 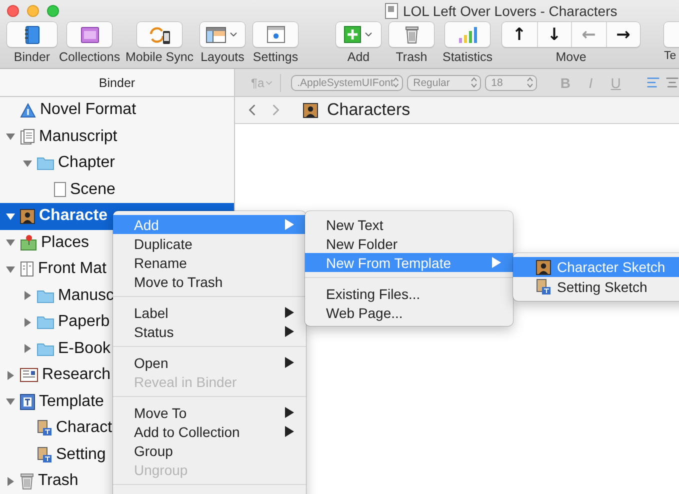 I want to click on toolbar-label: Settings, so click(x=275, y=57).